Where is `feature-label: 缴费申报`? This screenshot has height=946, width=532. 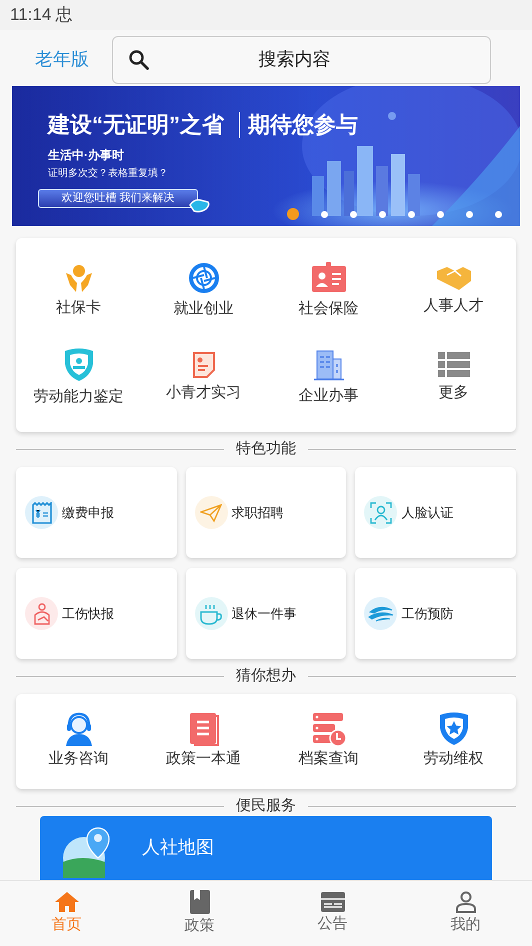
feature-label: 缴费申报 is located at coordinates (88, 513).